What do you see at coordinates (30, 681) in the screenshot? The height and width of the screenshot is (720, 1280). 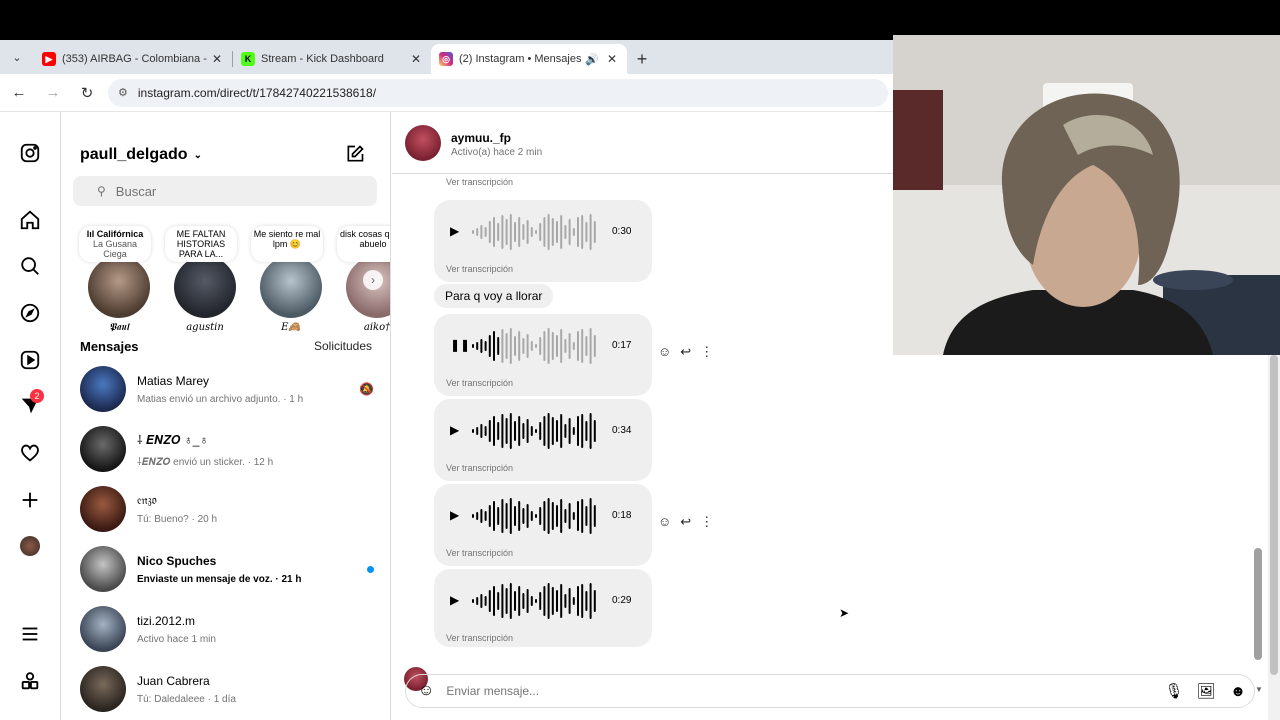 I see `apps-icon` at bounding box center [30, 681].